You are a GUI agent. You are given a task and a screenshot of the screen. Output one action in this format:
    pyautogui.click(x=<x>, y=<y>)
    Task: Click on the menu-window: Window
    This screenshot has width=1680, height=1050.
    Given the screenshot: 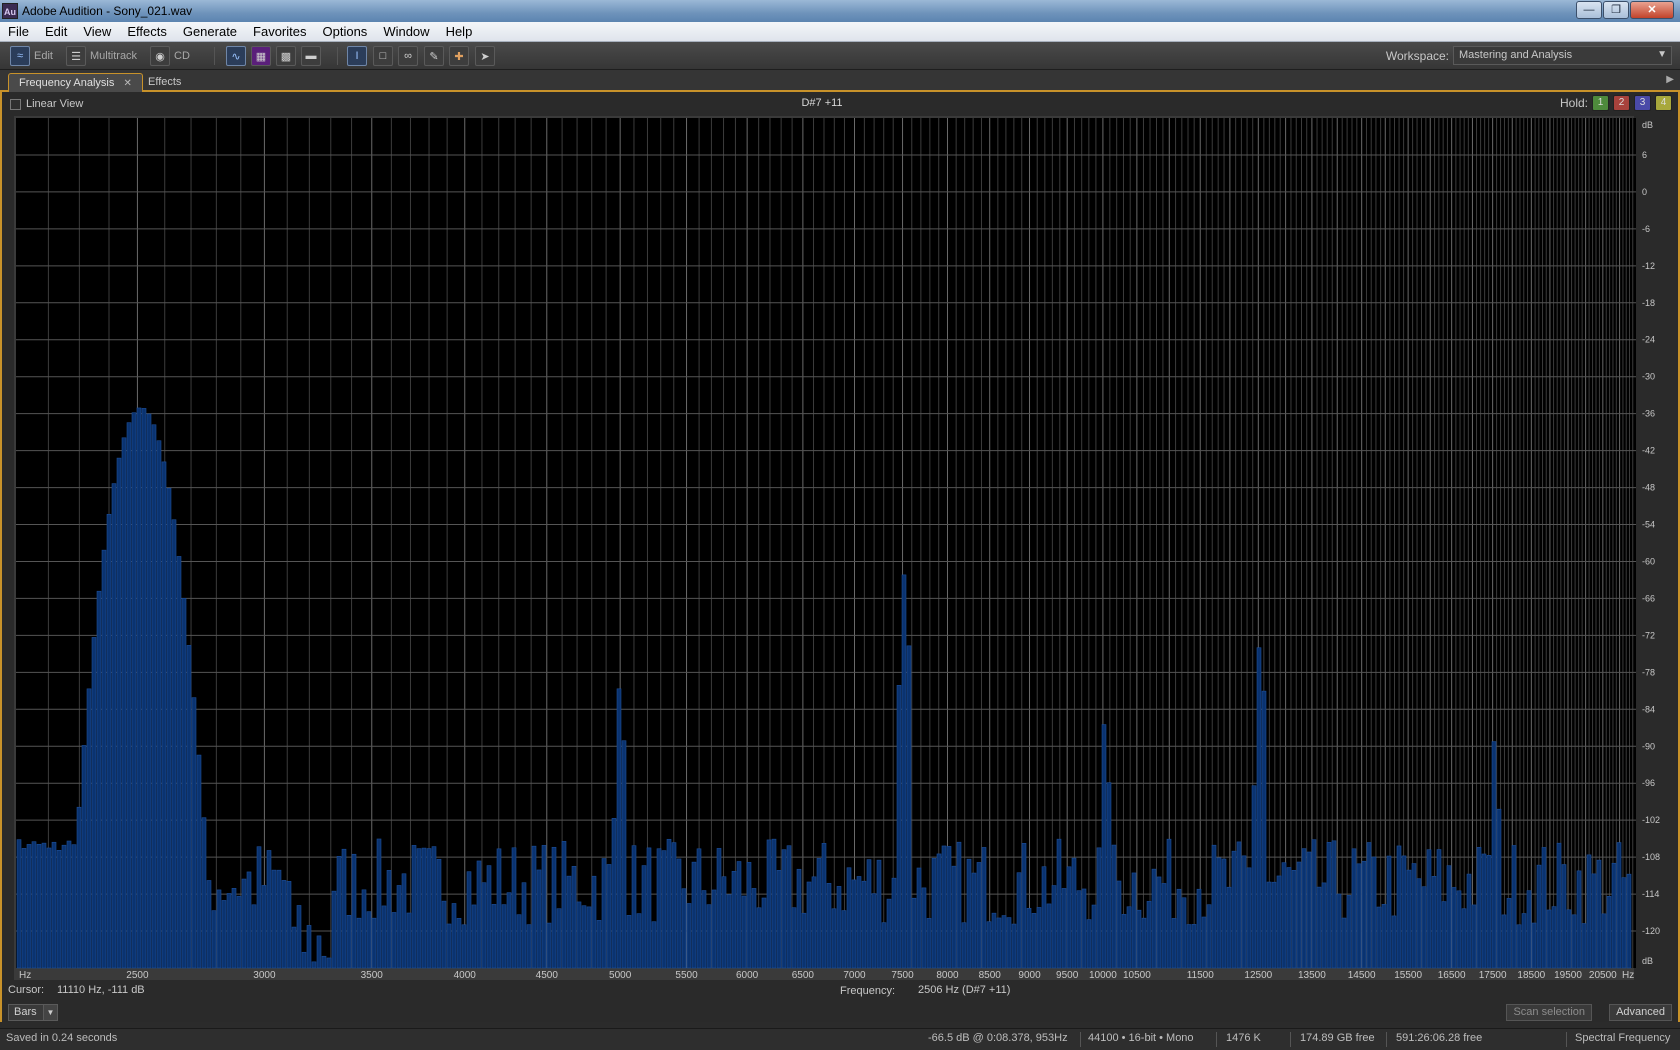 What is the action you would take?
    pyautogui.click(x=406, y=31)
    